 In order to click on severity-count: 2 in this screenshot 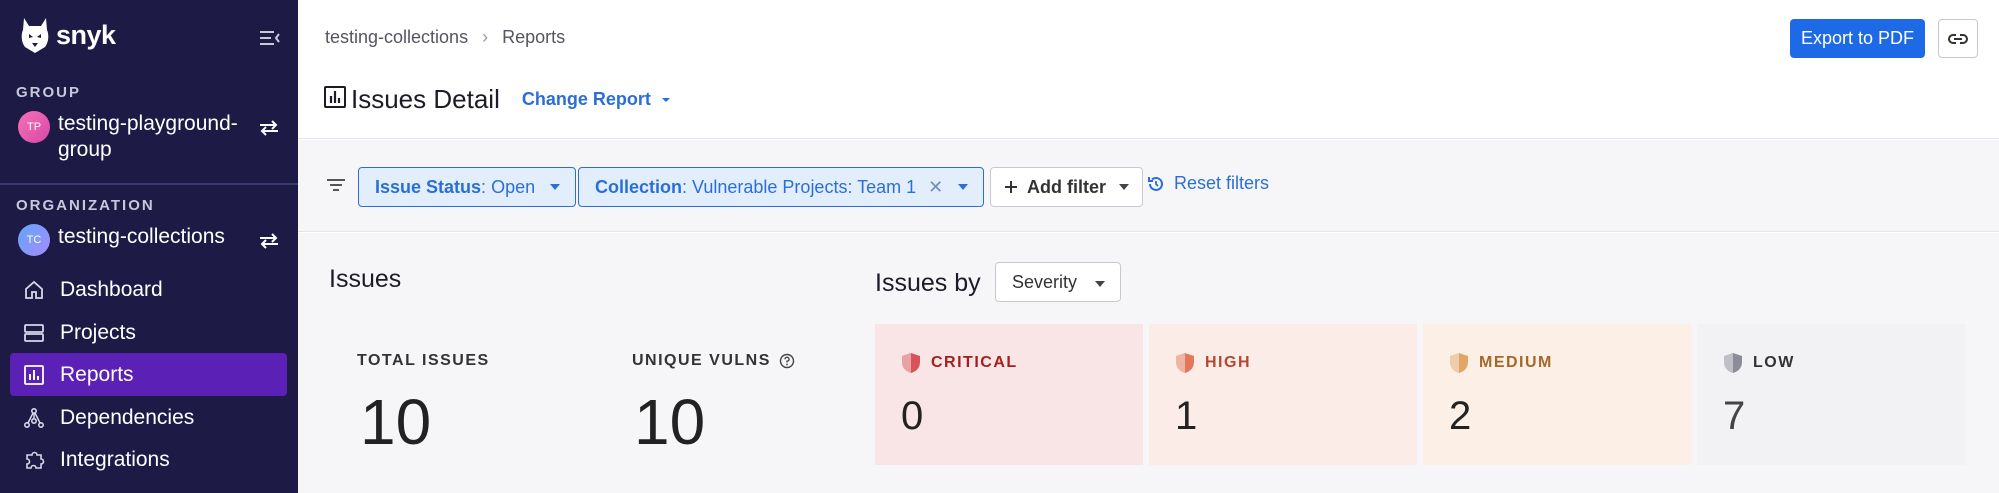, I will do `click(1460, 416)`.